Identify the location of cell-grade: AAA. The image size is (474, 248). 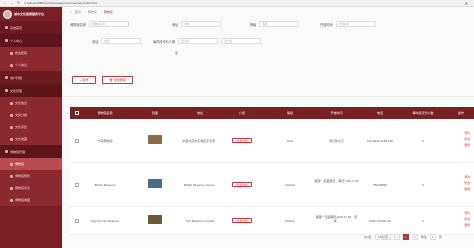
(289, 141).